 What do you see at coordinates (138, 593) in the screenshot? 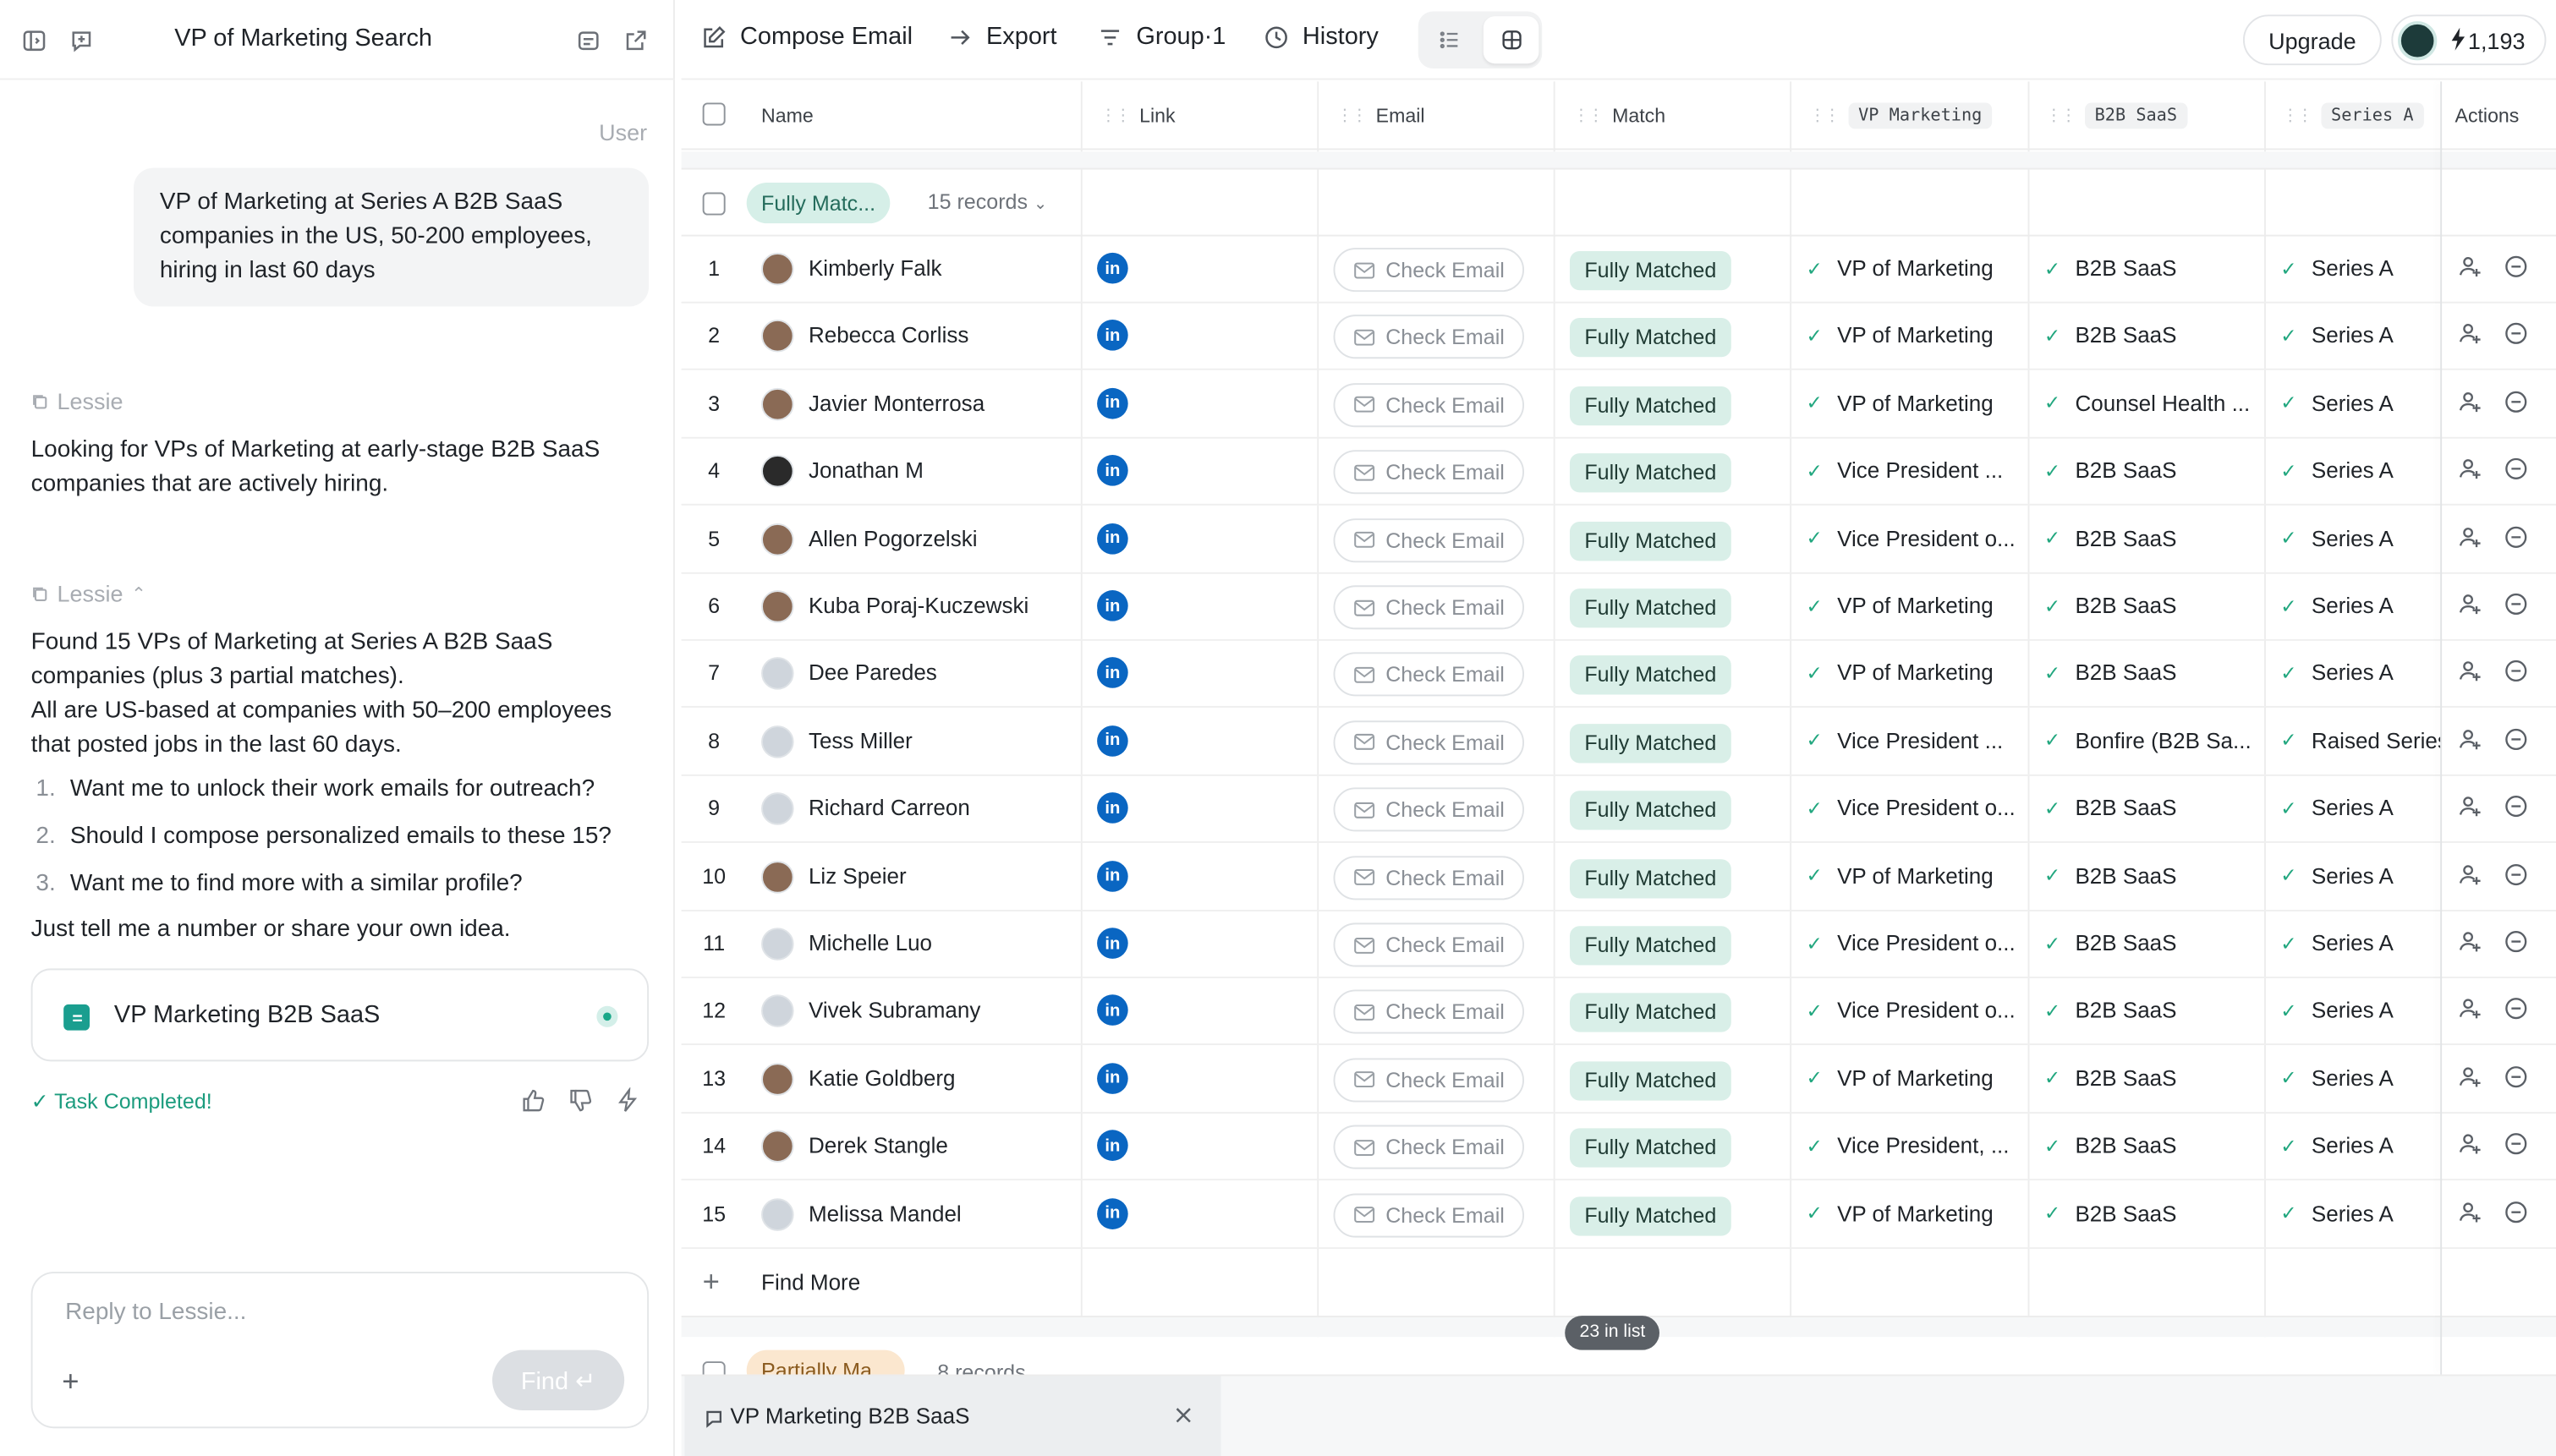
I see `expand-icon: ⌃` at bounding box center [138, 593].